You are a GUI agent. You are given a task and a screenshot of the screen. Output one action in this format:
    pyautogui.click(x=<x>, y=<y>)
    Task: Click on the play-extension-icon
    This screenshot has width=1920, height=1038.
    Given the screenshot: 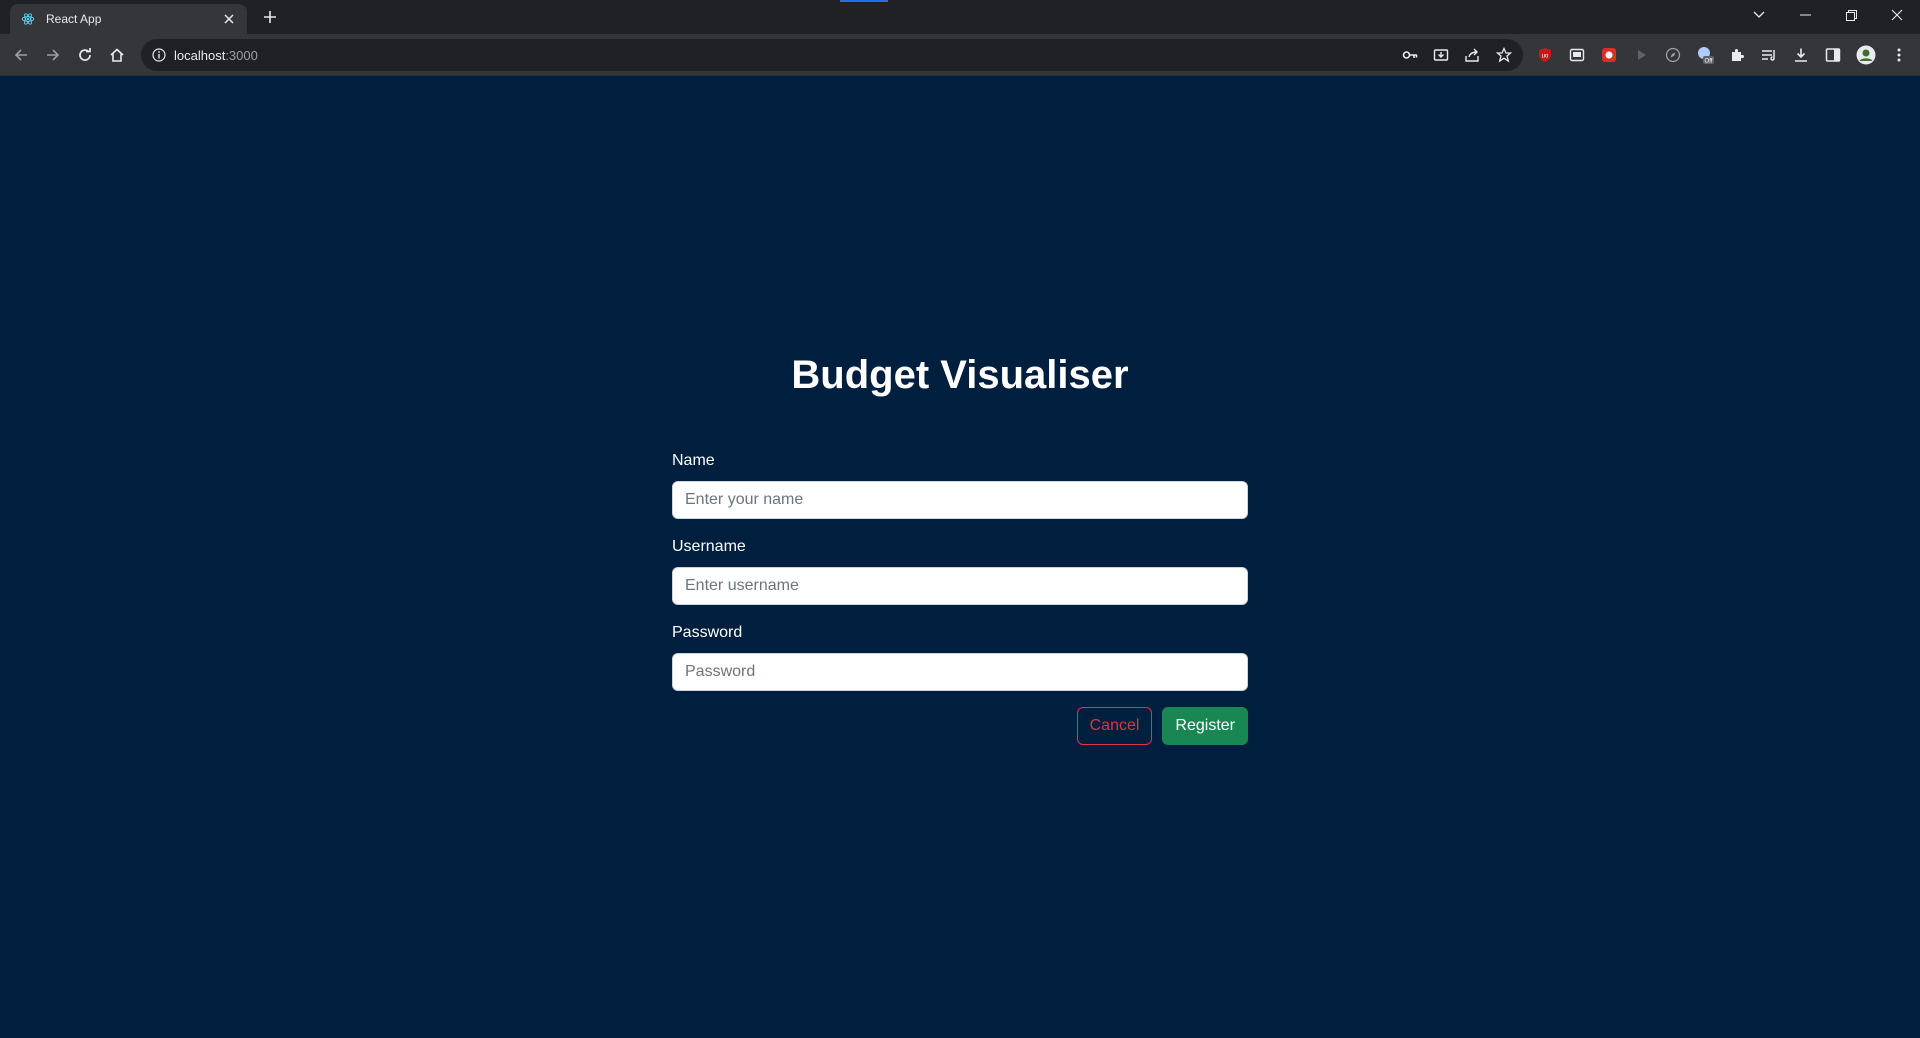 What is the action you would take?
    pyautogui.click(x=1641, y=55)
    